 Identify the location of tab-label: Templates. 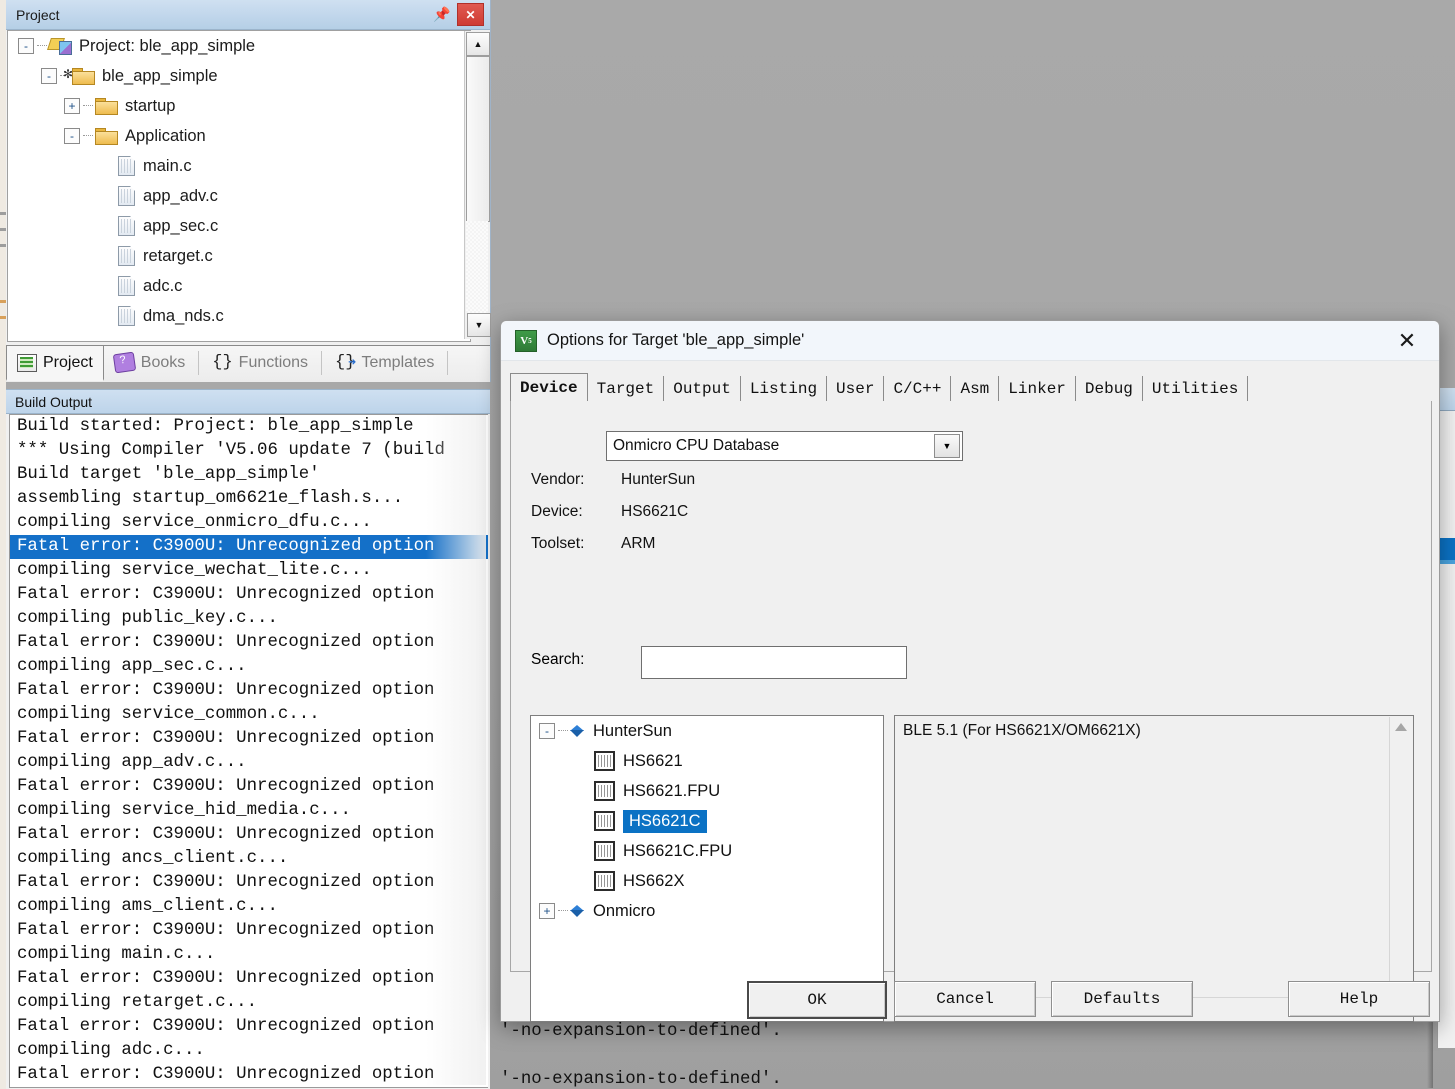
(398, 362).